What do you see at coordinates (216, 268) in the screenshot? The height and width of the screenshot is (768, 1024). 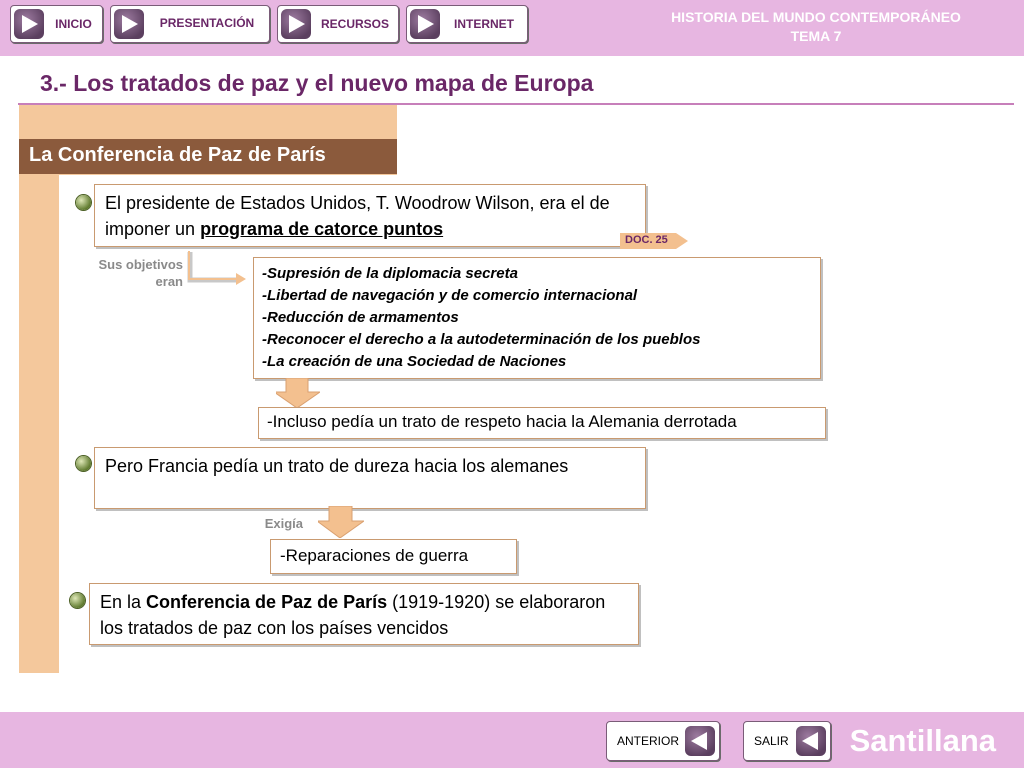 I see `connector-arrow-icon` at bounding box center [216, 268].